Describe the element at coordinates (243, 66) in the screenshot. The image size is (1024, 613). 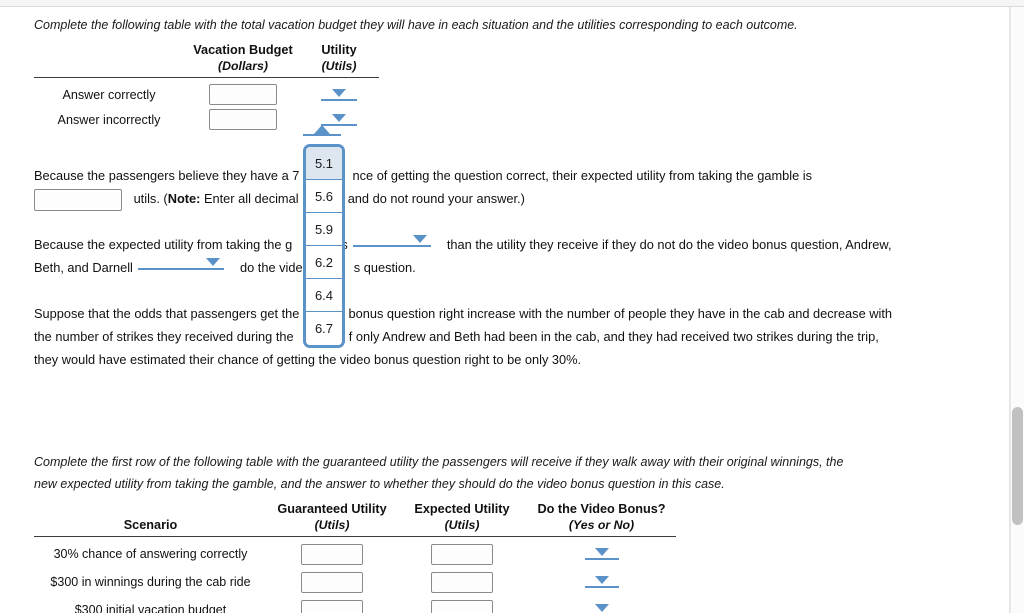
I see `table1-subhead-budget: (Dollars)` at that location.